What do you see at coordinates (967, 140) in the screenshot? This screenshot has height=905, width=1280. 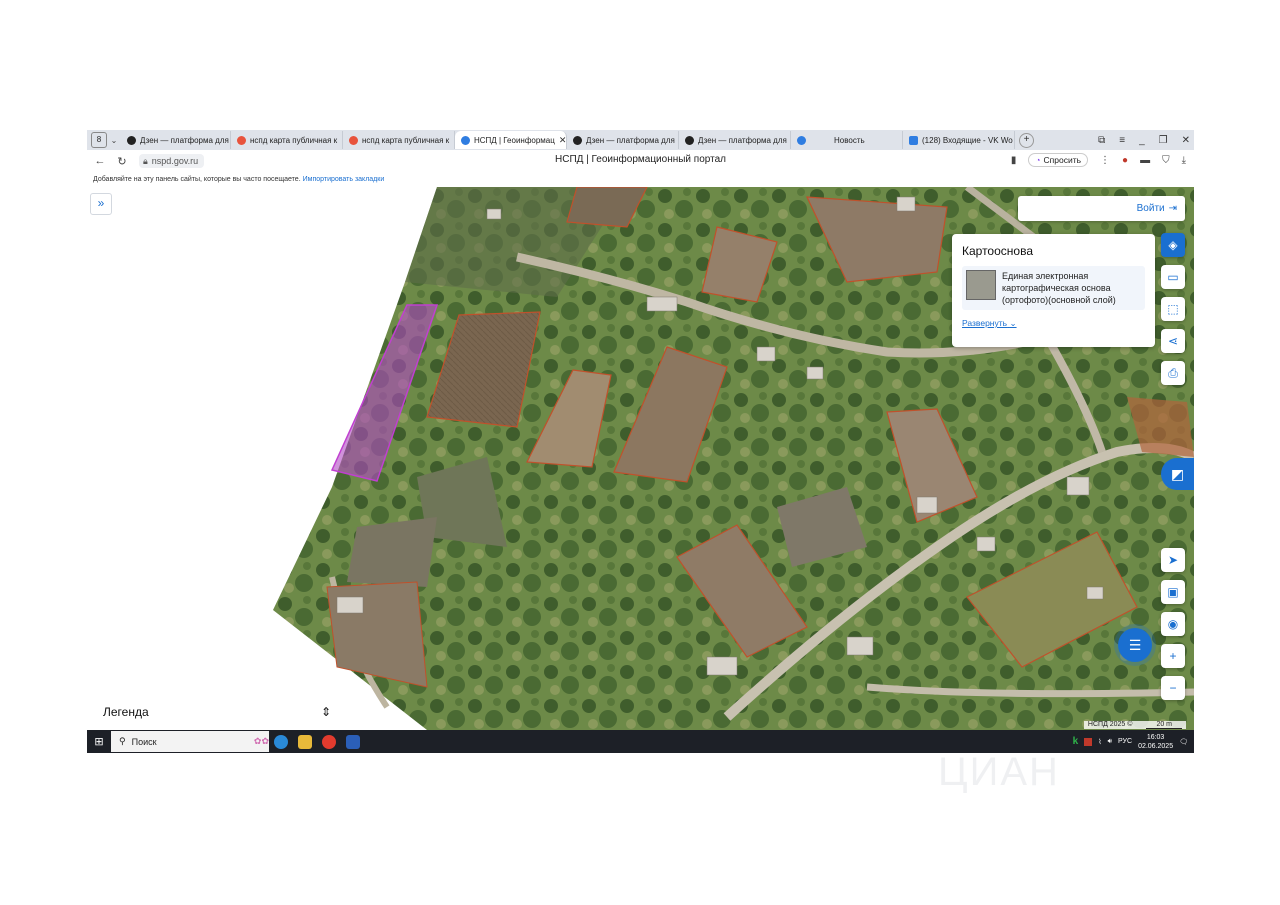 I see `tab-label: (128) Входящие - VK Wo` at bounding box center [967, 140].